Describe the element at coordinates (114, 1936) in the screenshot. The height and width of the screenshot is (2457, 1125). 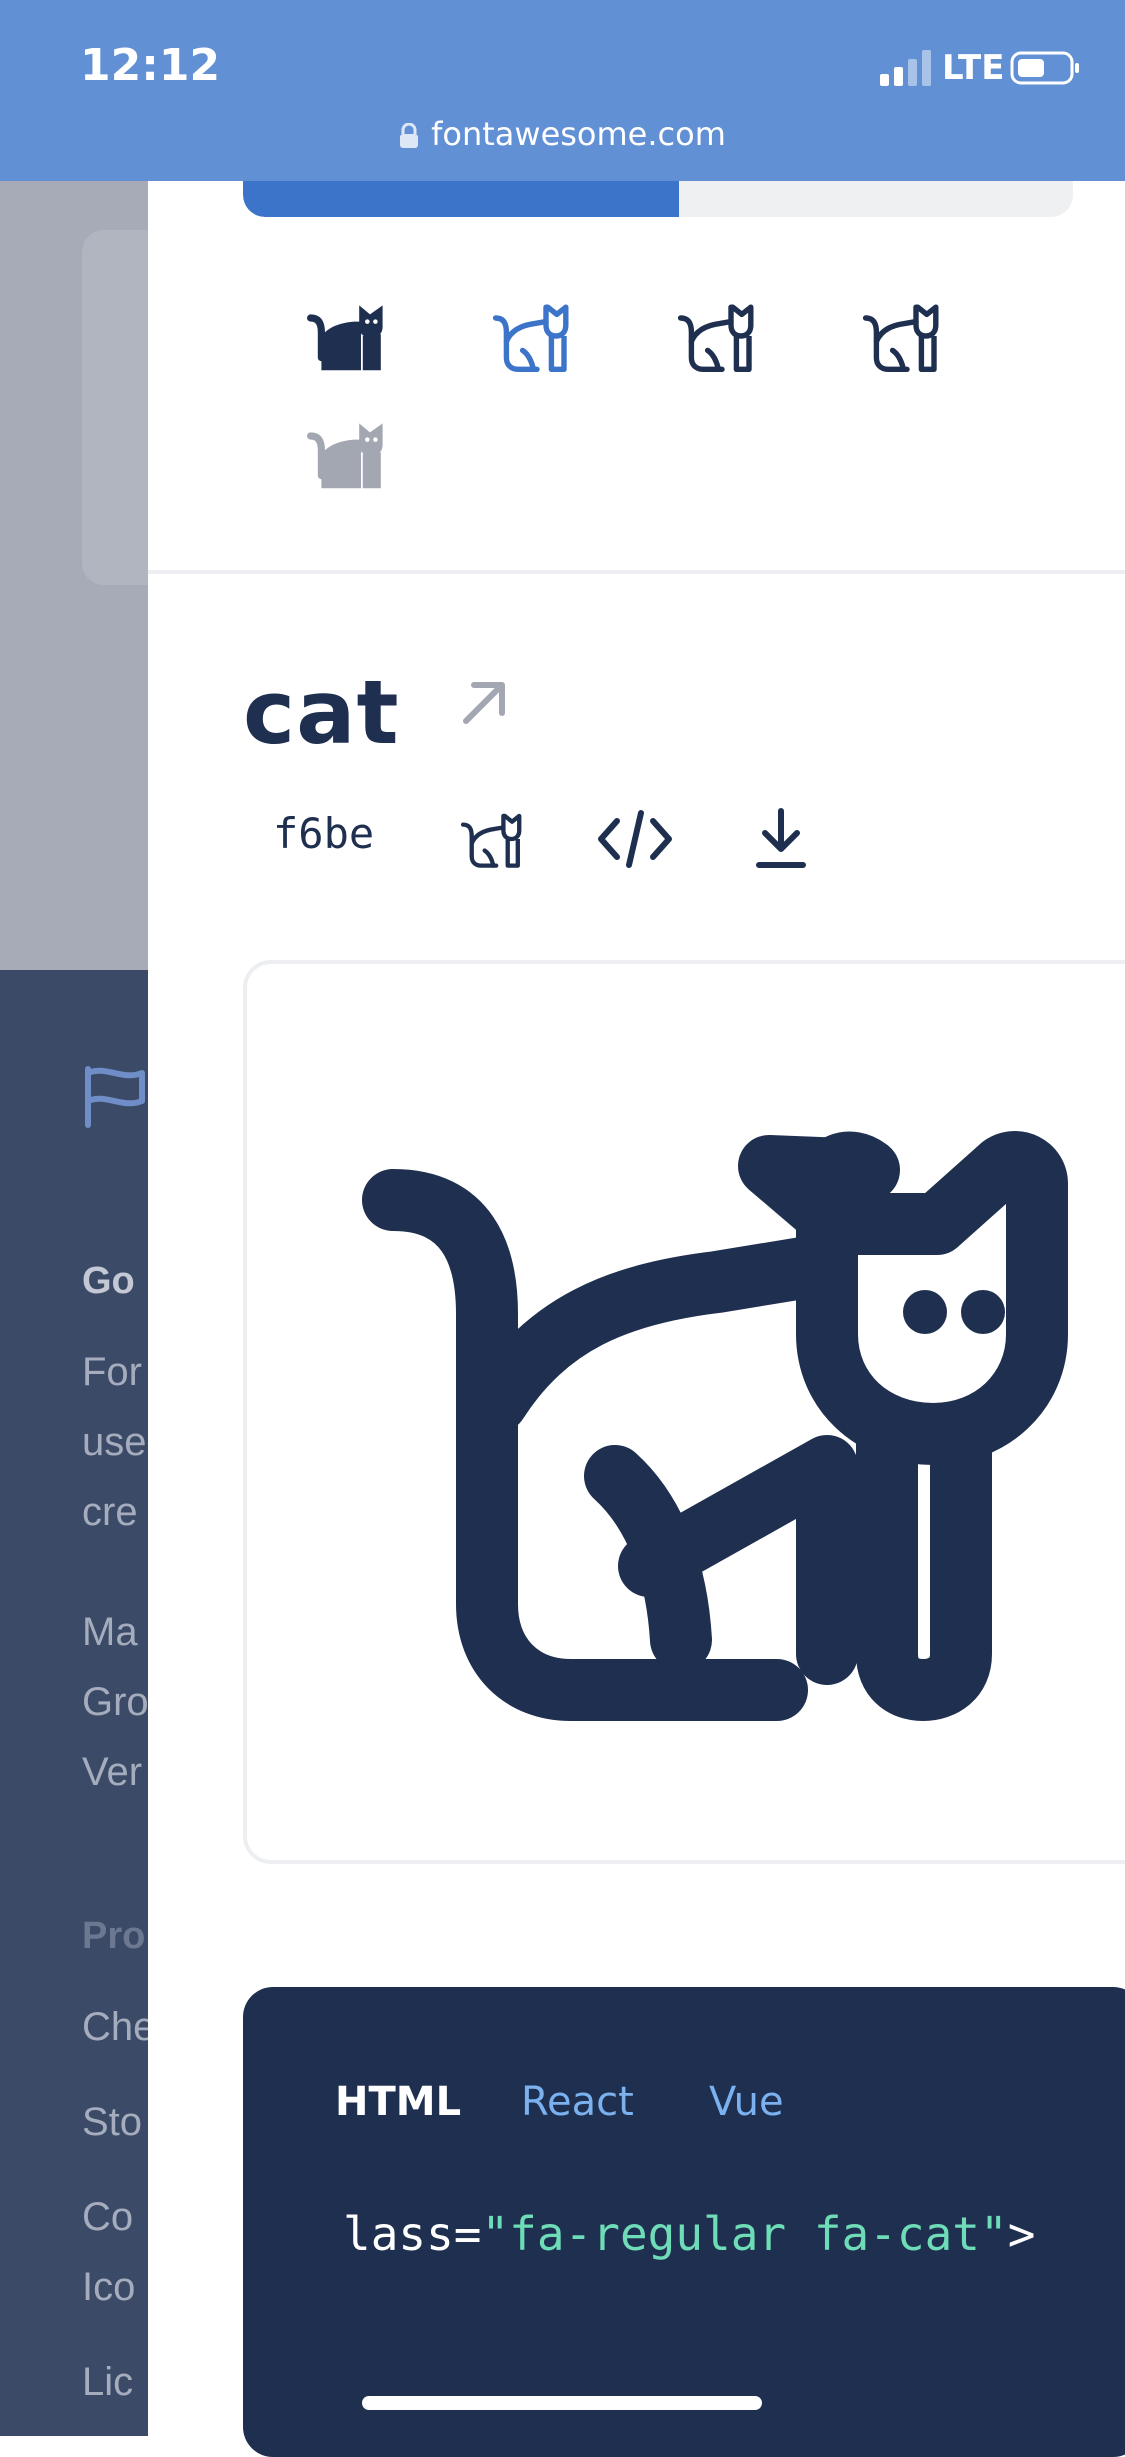
I see `nav-section-heading: Pro` at that location.